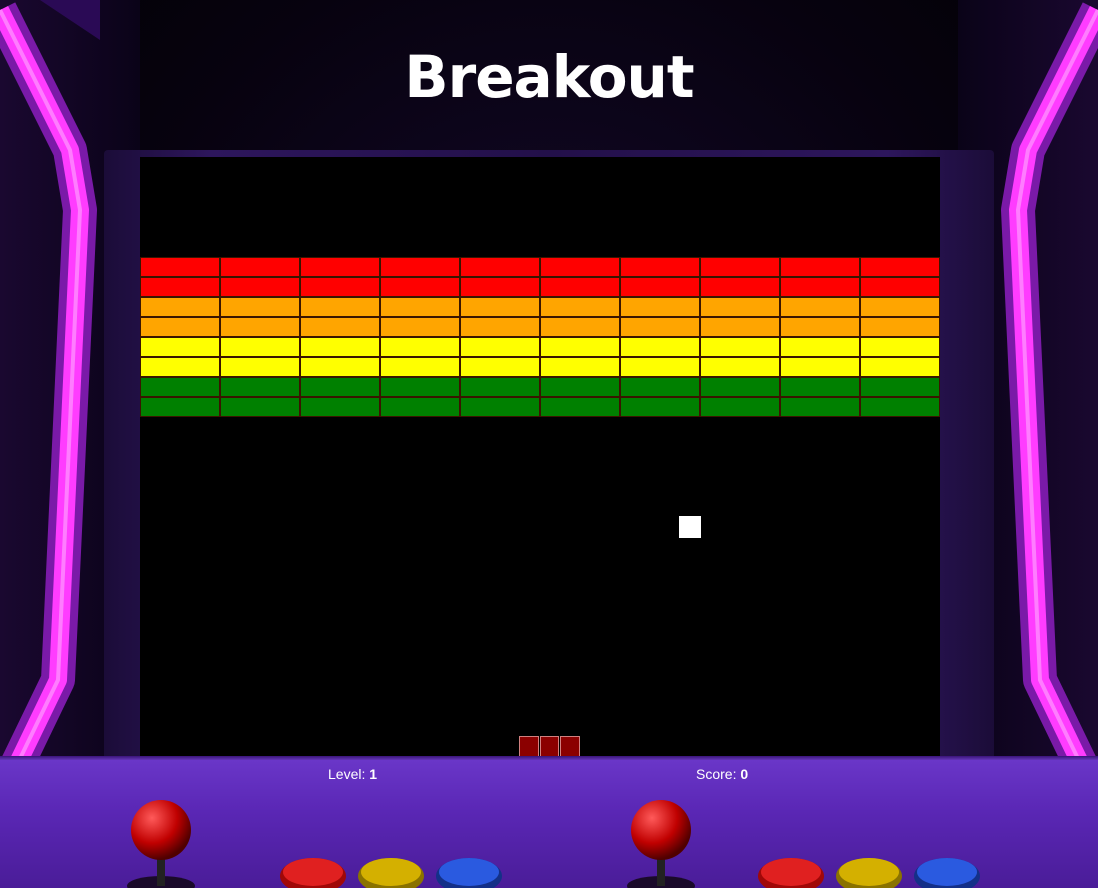 The width and height of the screenshot is (1098, 888). Describe the element at coordinates (469, 872) in the screenshot. I see `arcade-button-blue-left` at that location.